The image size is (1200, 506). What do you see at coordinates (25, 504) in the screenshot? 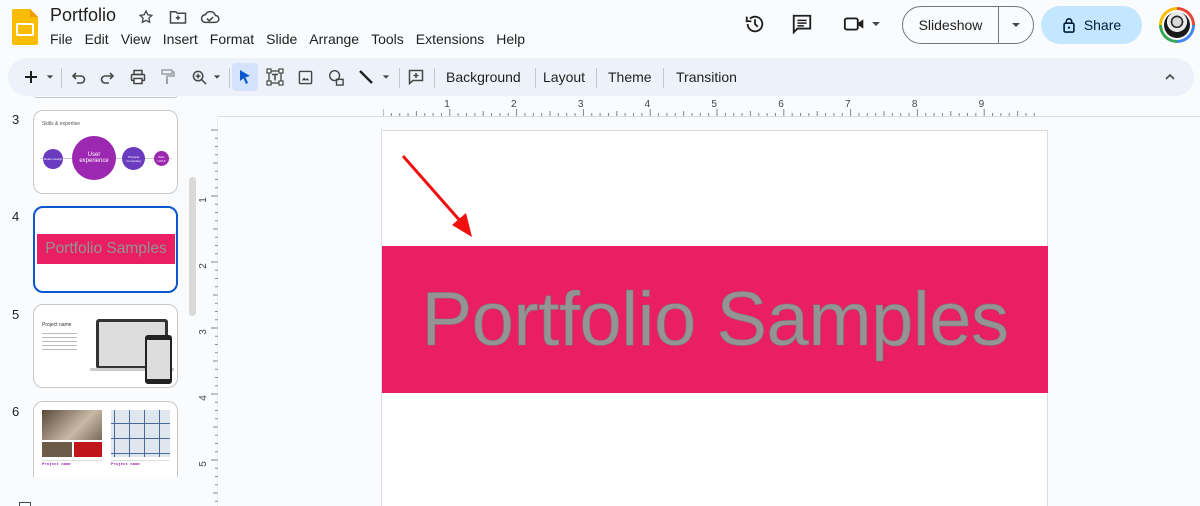
I see `grid-view-icon` at bounding box center [25, 504].